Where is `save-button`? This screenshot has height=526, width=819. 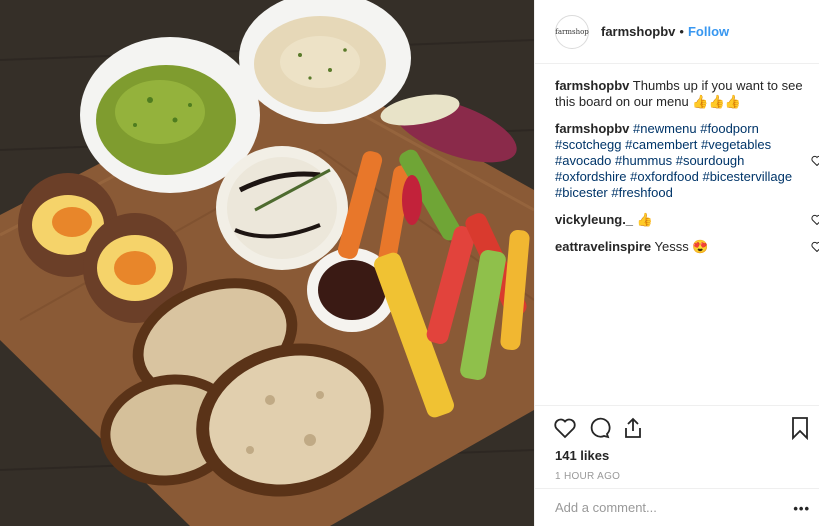
save-button is located at coordinates (800, 429).